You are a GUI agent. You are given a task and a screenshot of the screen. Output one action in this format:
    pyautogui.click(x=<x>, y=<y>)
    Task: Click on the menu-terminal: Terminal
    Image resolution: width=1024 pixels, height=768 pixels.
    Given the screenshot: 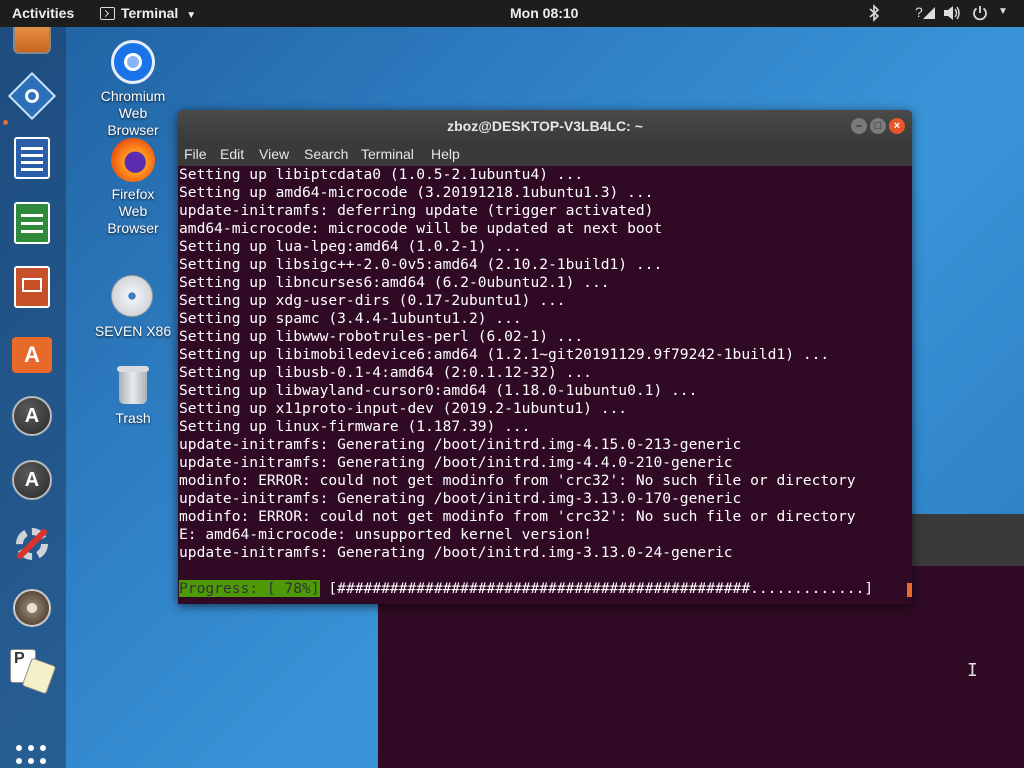 What is the action you would take?
    pyautogui.click(x=387, y=154)
    